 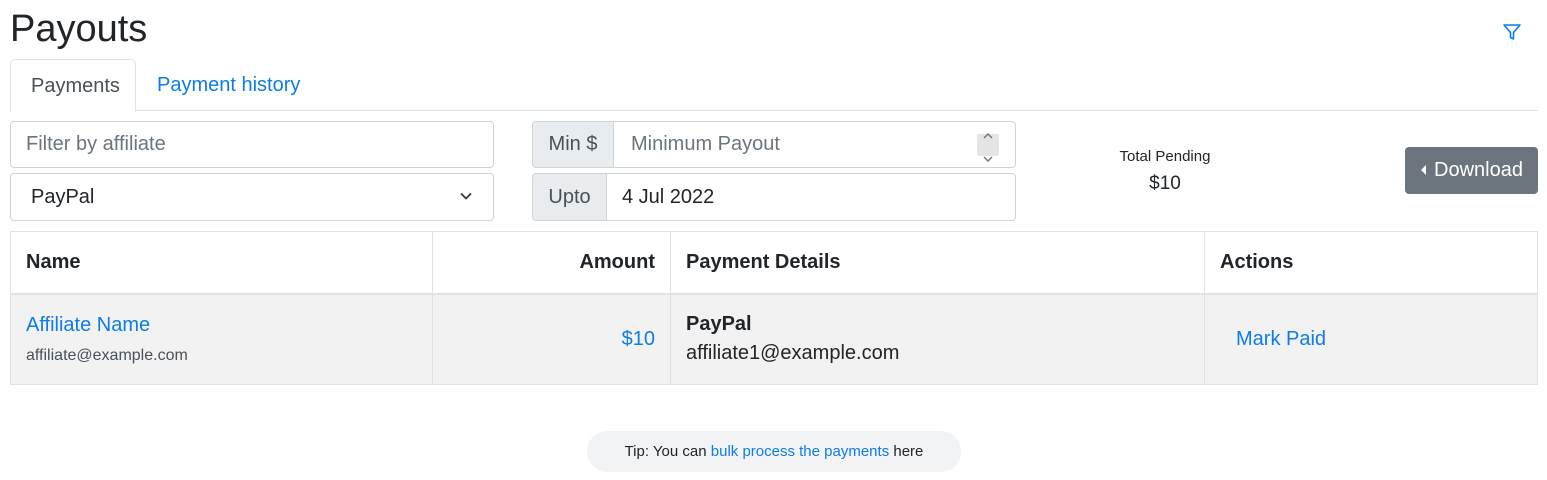 What do you see at coordinates (638, 339) in the screenshot?
I see `amount-link: $10` at bounding box center [638, 339].